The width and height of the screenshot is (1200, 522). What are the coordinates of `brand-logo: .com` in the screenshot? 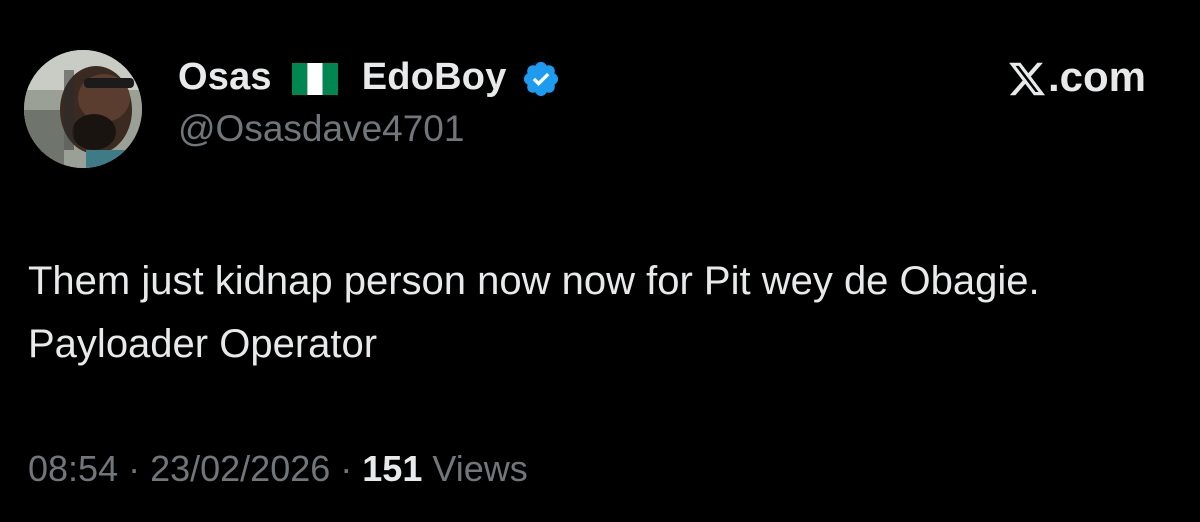 It's located at (1076, 77).